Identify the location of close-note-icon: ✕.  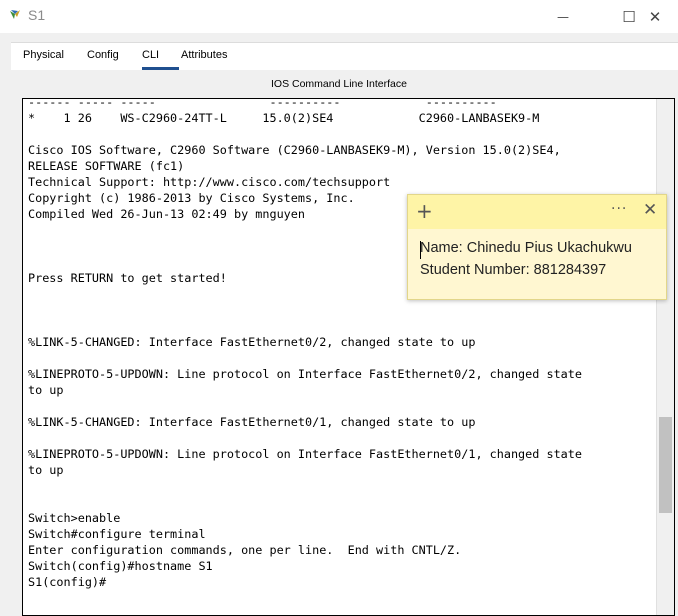
(650, 210).